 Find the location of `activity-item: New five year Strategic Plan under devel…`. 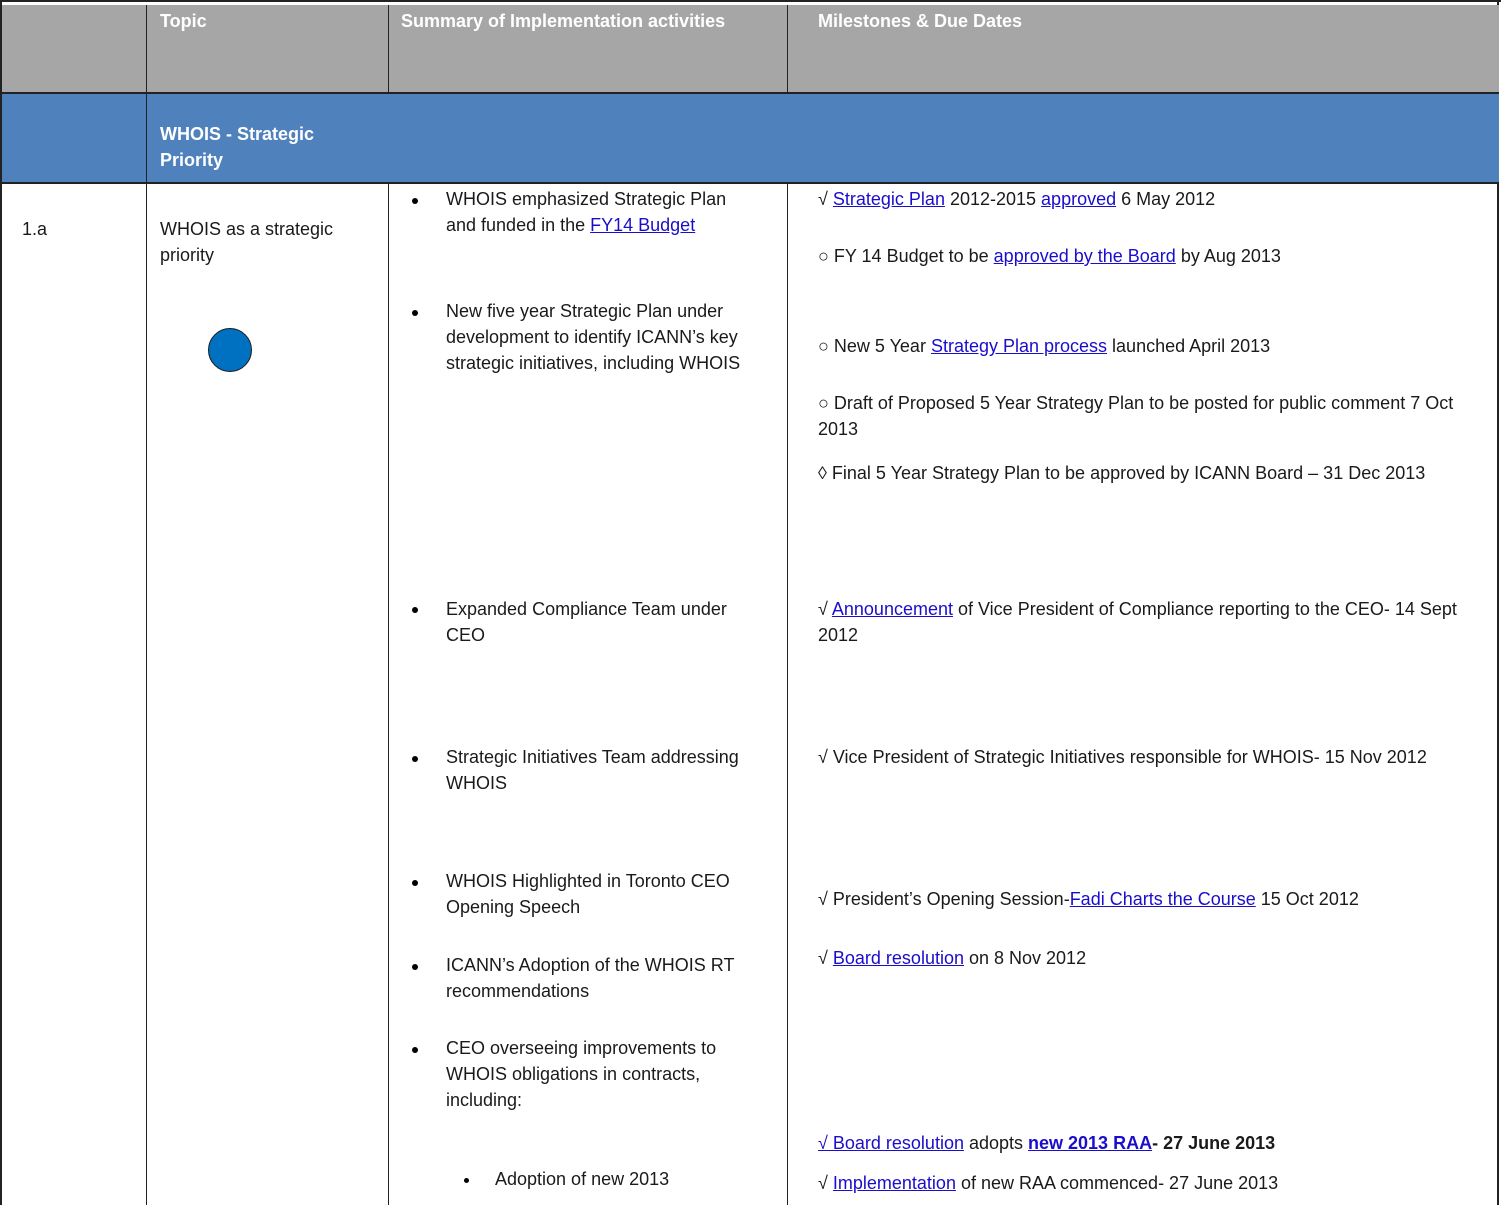

activity-item: New five year Strategic Plan under devel… is located at coordinates (593, 337).